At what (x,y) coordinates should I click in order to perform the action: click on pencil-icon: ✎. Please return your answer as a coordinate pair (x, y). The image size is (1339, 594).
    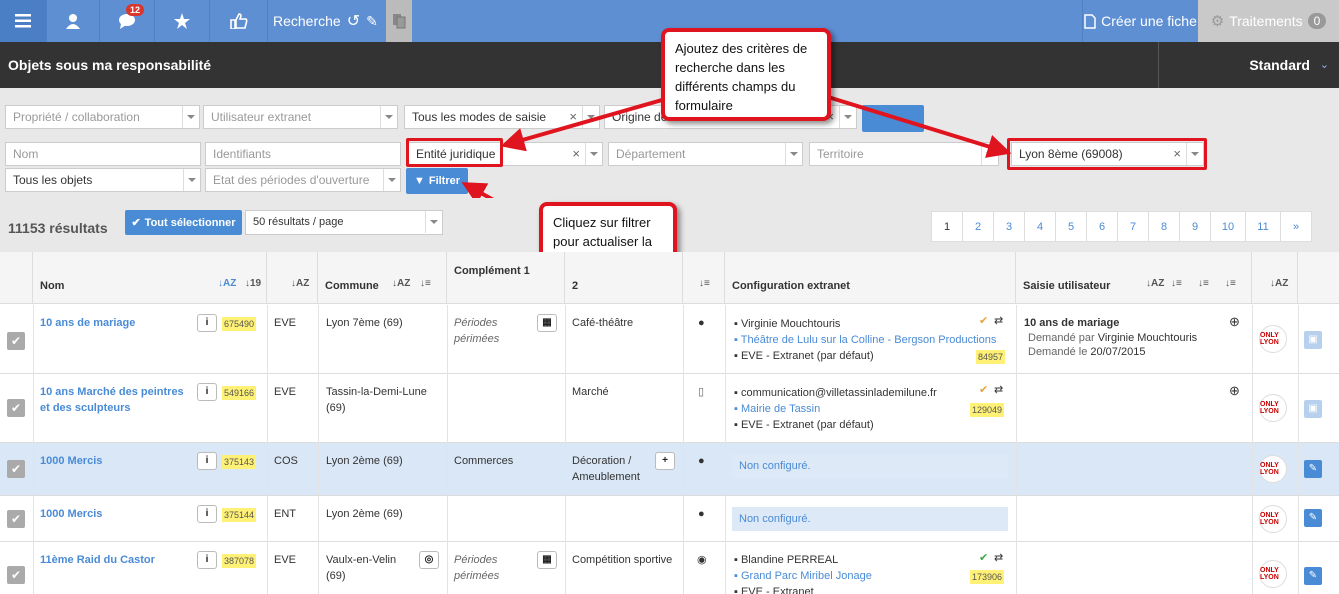
    Looking at the image, I should click on (372, 21).